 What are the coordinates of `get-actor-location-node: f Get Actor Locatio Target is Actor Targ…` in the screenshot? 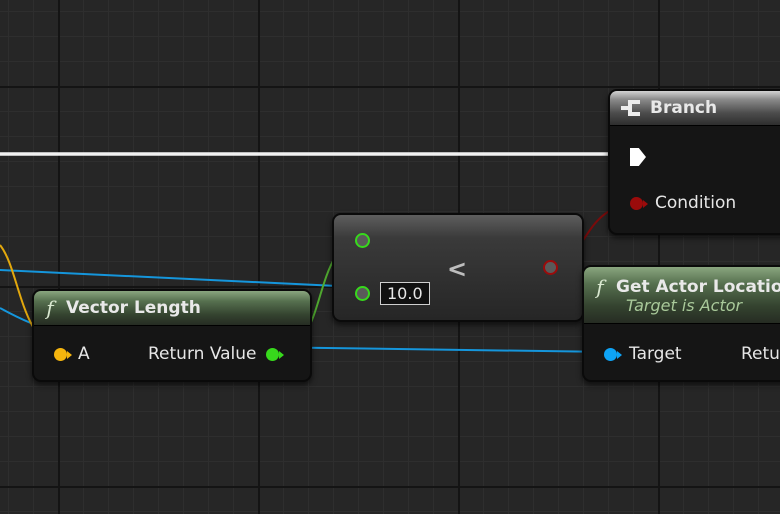 It's located at (681, 323).